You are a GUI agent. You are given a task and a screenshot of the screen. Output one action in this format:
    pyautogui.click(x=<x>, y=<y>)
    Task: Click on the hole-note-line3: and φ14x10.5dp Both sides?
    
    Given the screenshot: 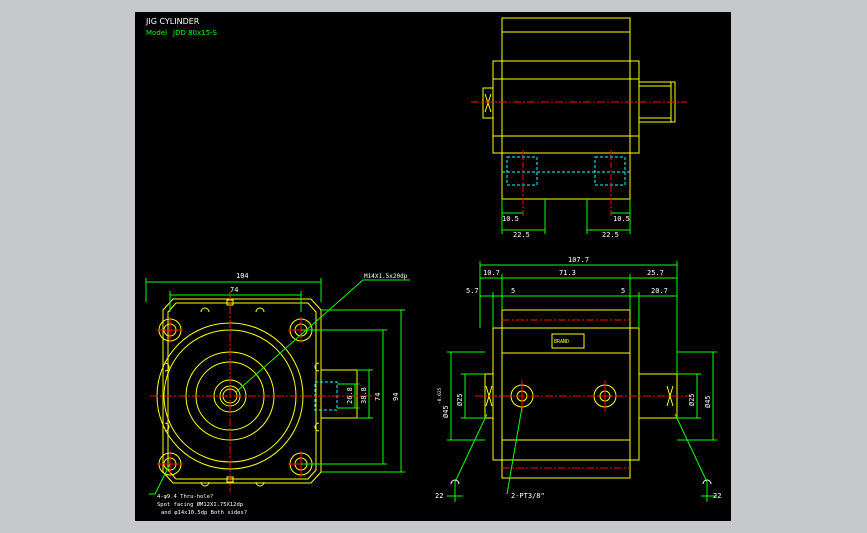 What is the action you would take?
    pyautogui.click(x=204, y=513)
    